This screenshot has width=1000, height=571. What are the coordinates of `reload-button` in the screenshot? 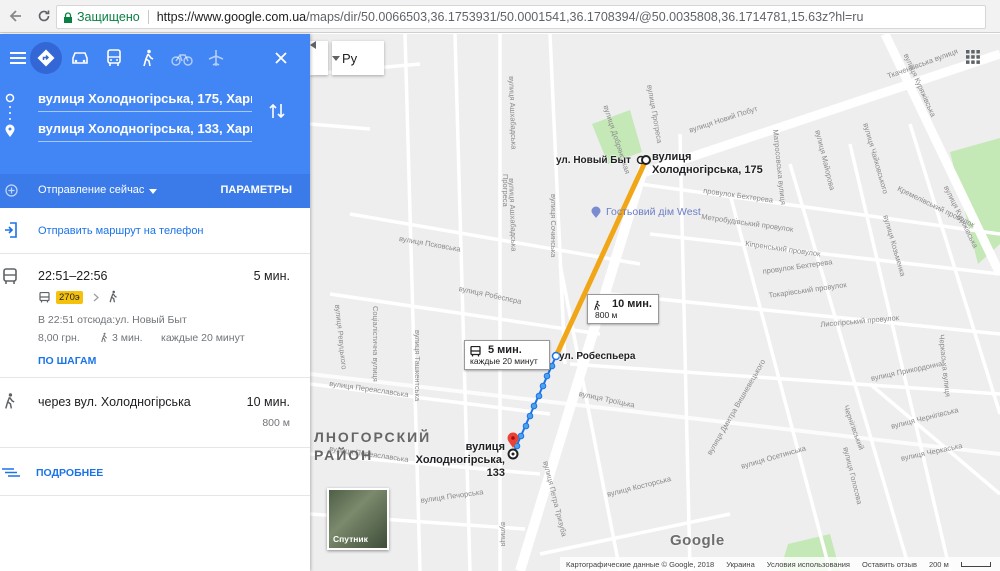 It's located at (44, 16).